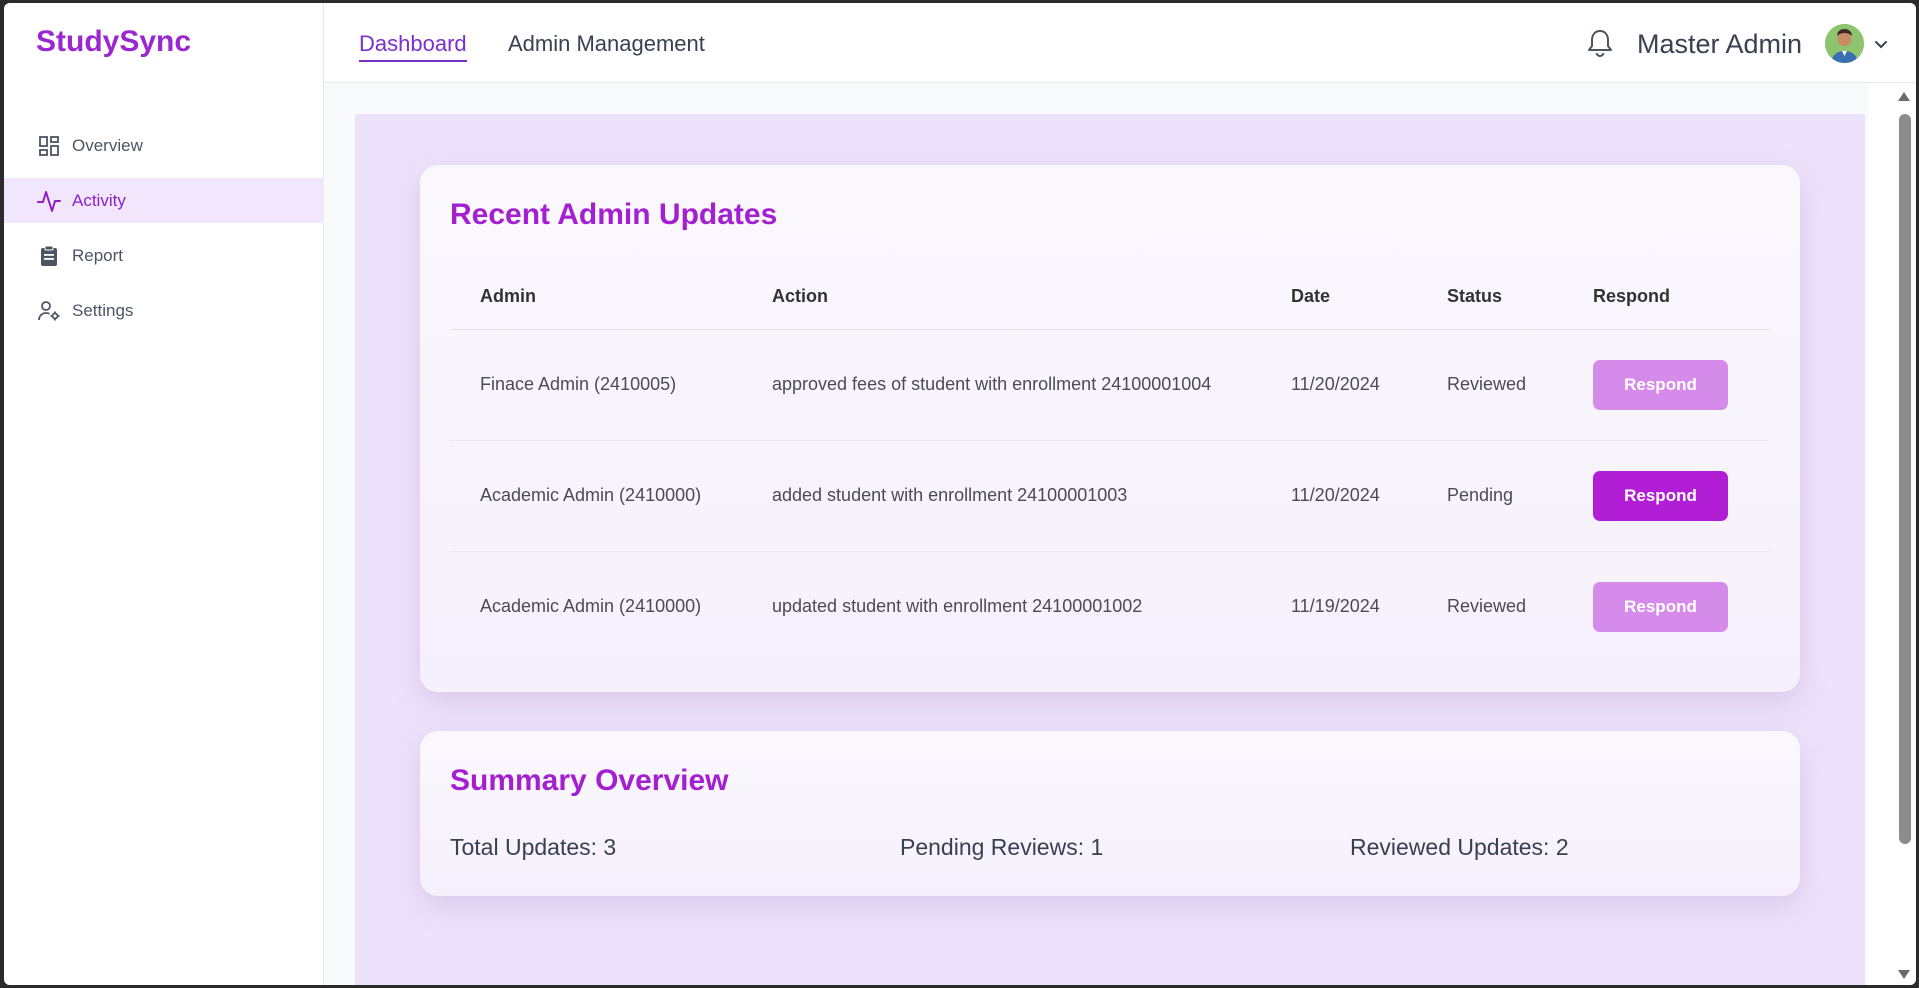  I want to click on sidebar-nav: Overview Activity Report Settings, so click(164, 233).